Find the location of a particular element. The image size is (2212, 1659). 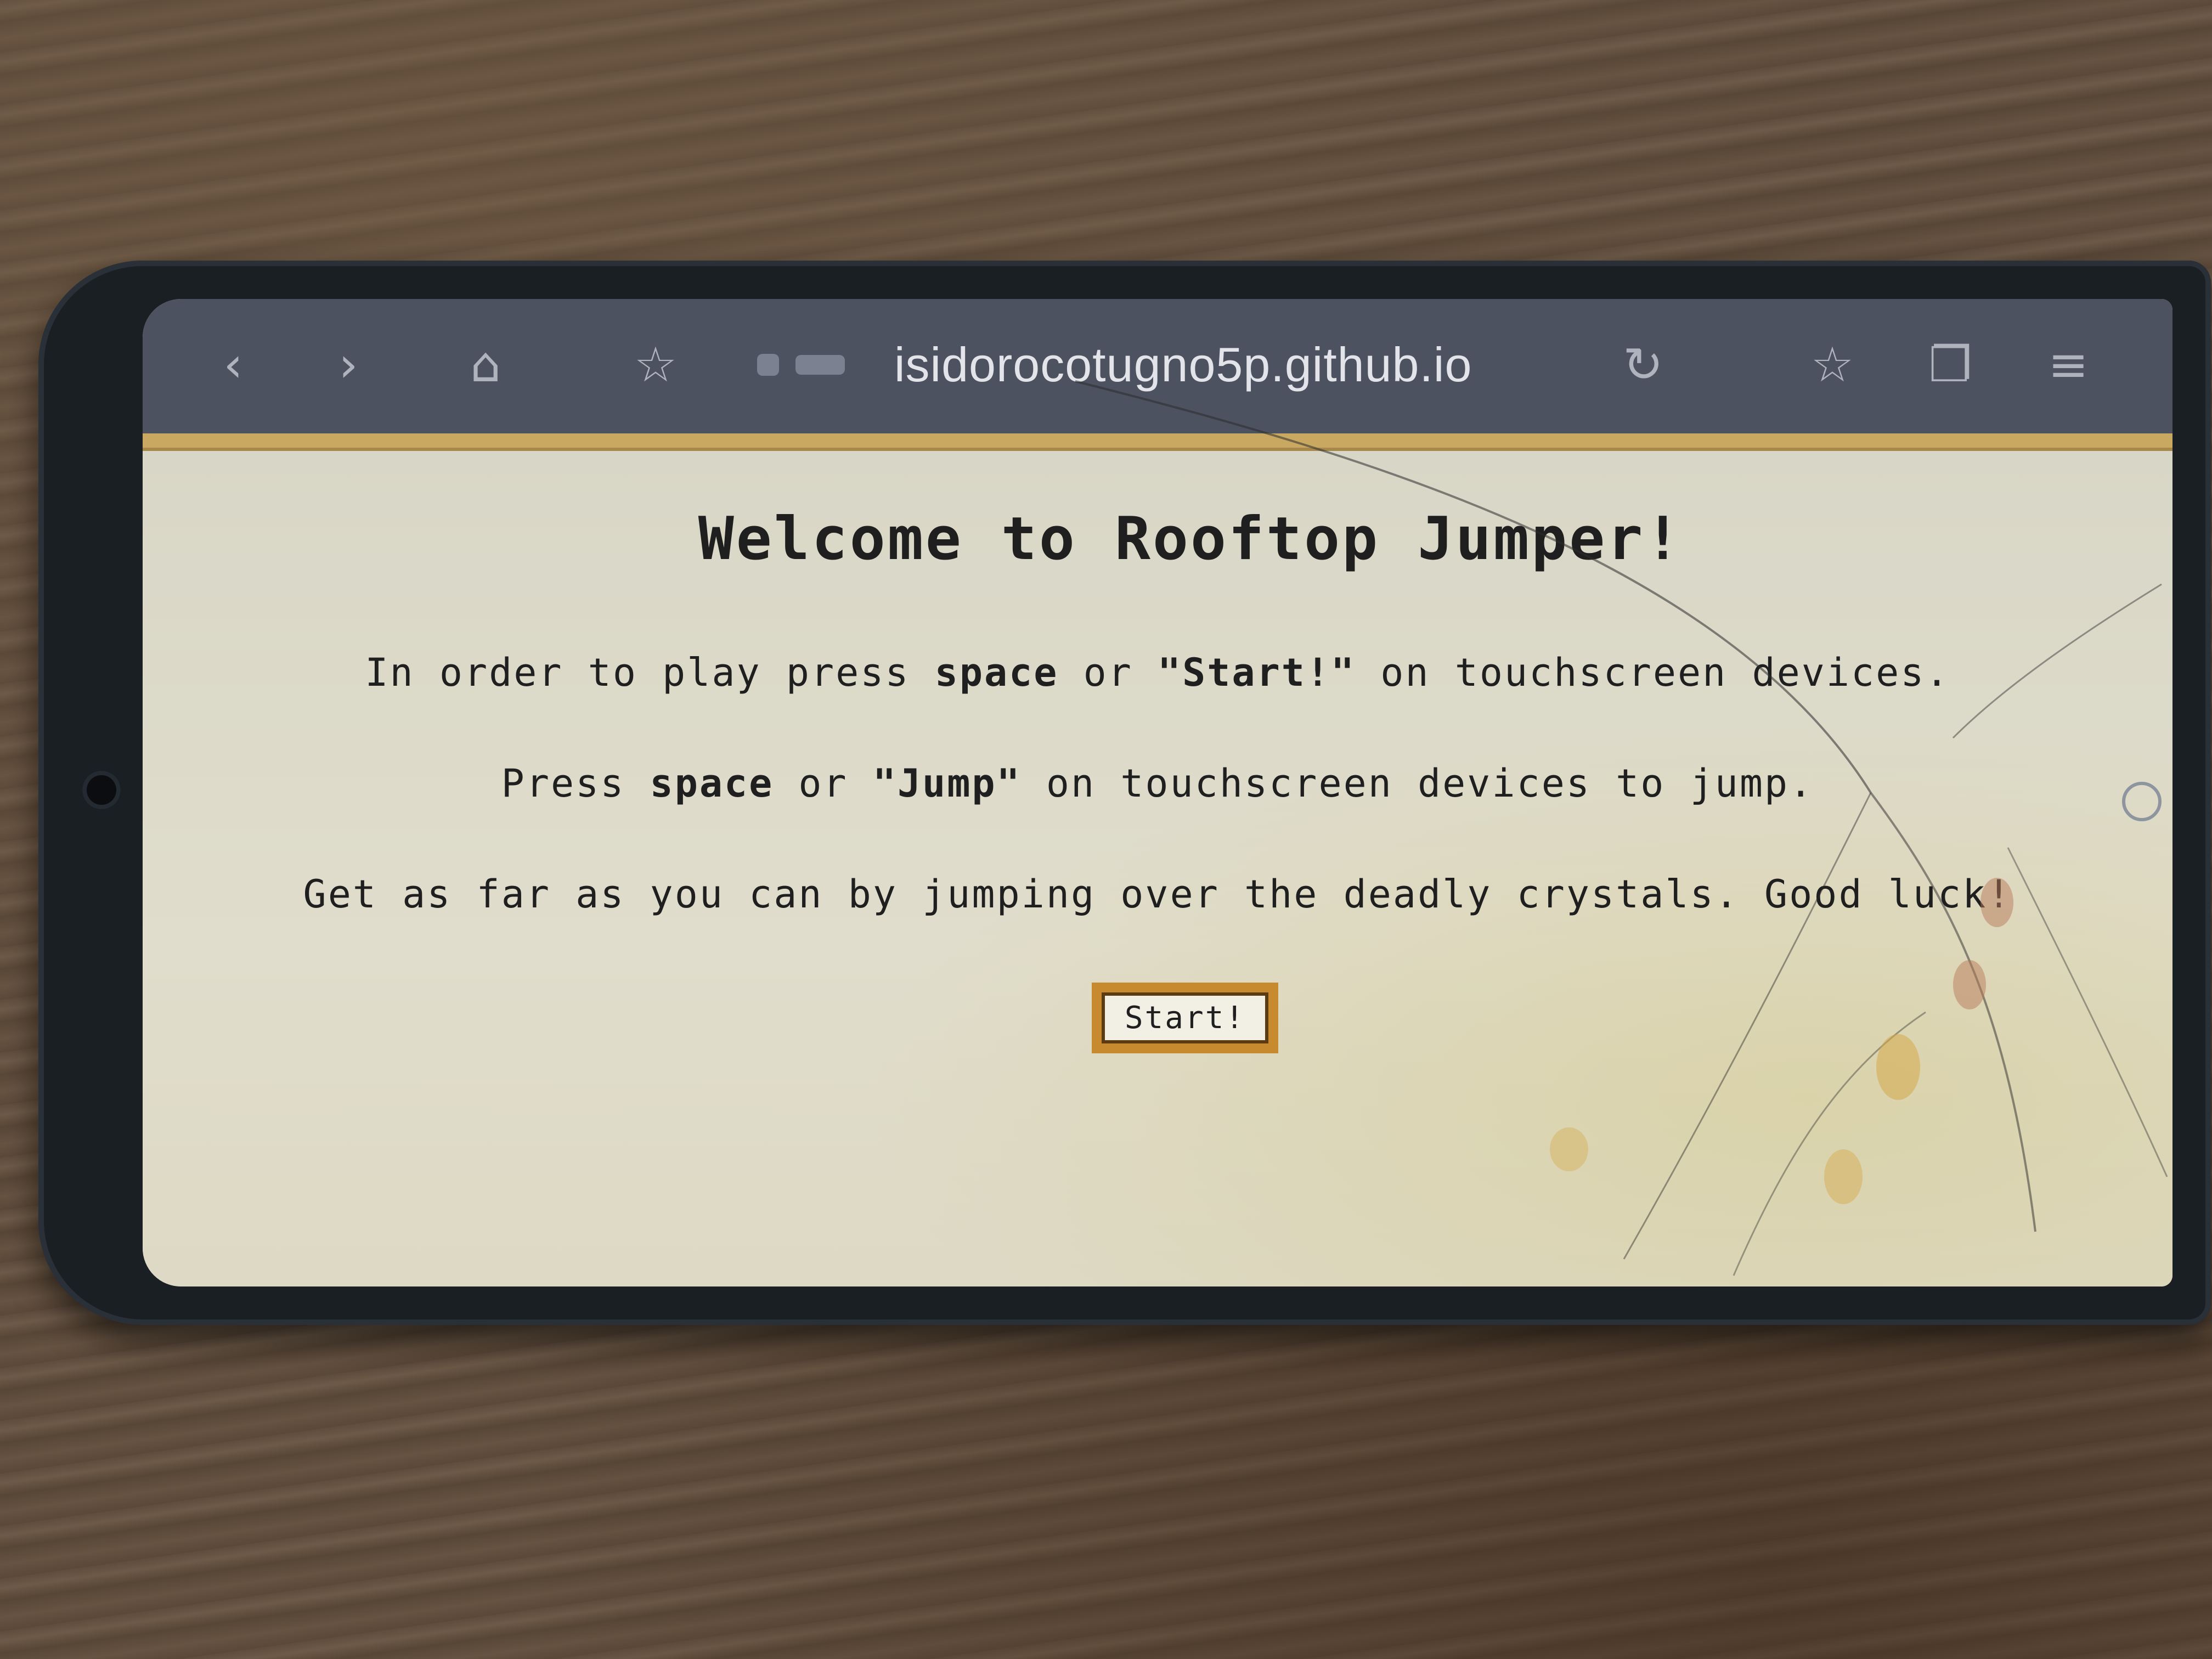

star-icon: ☆ is located at coordinates (656, 365).